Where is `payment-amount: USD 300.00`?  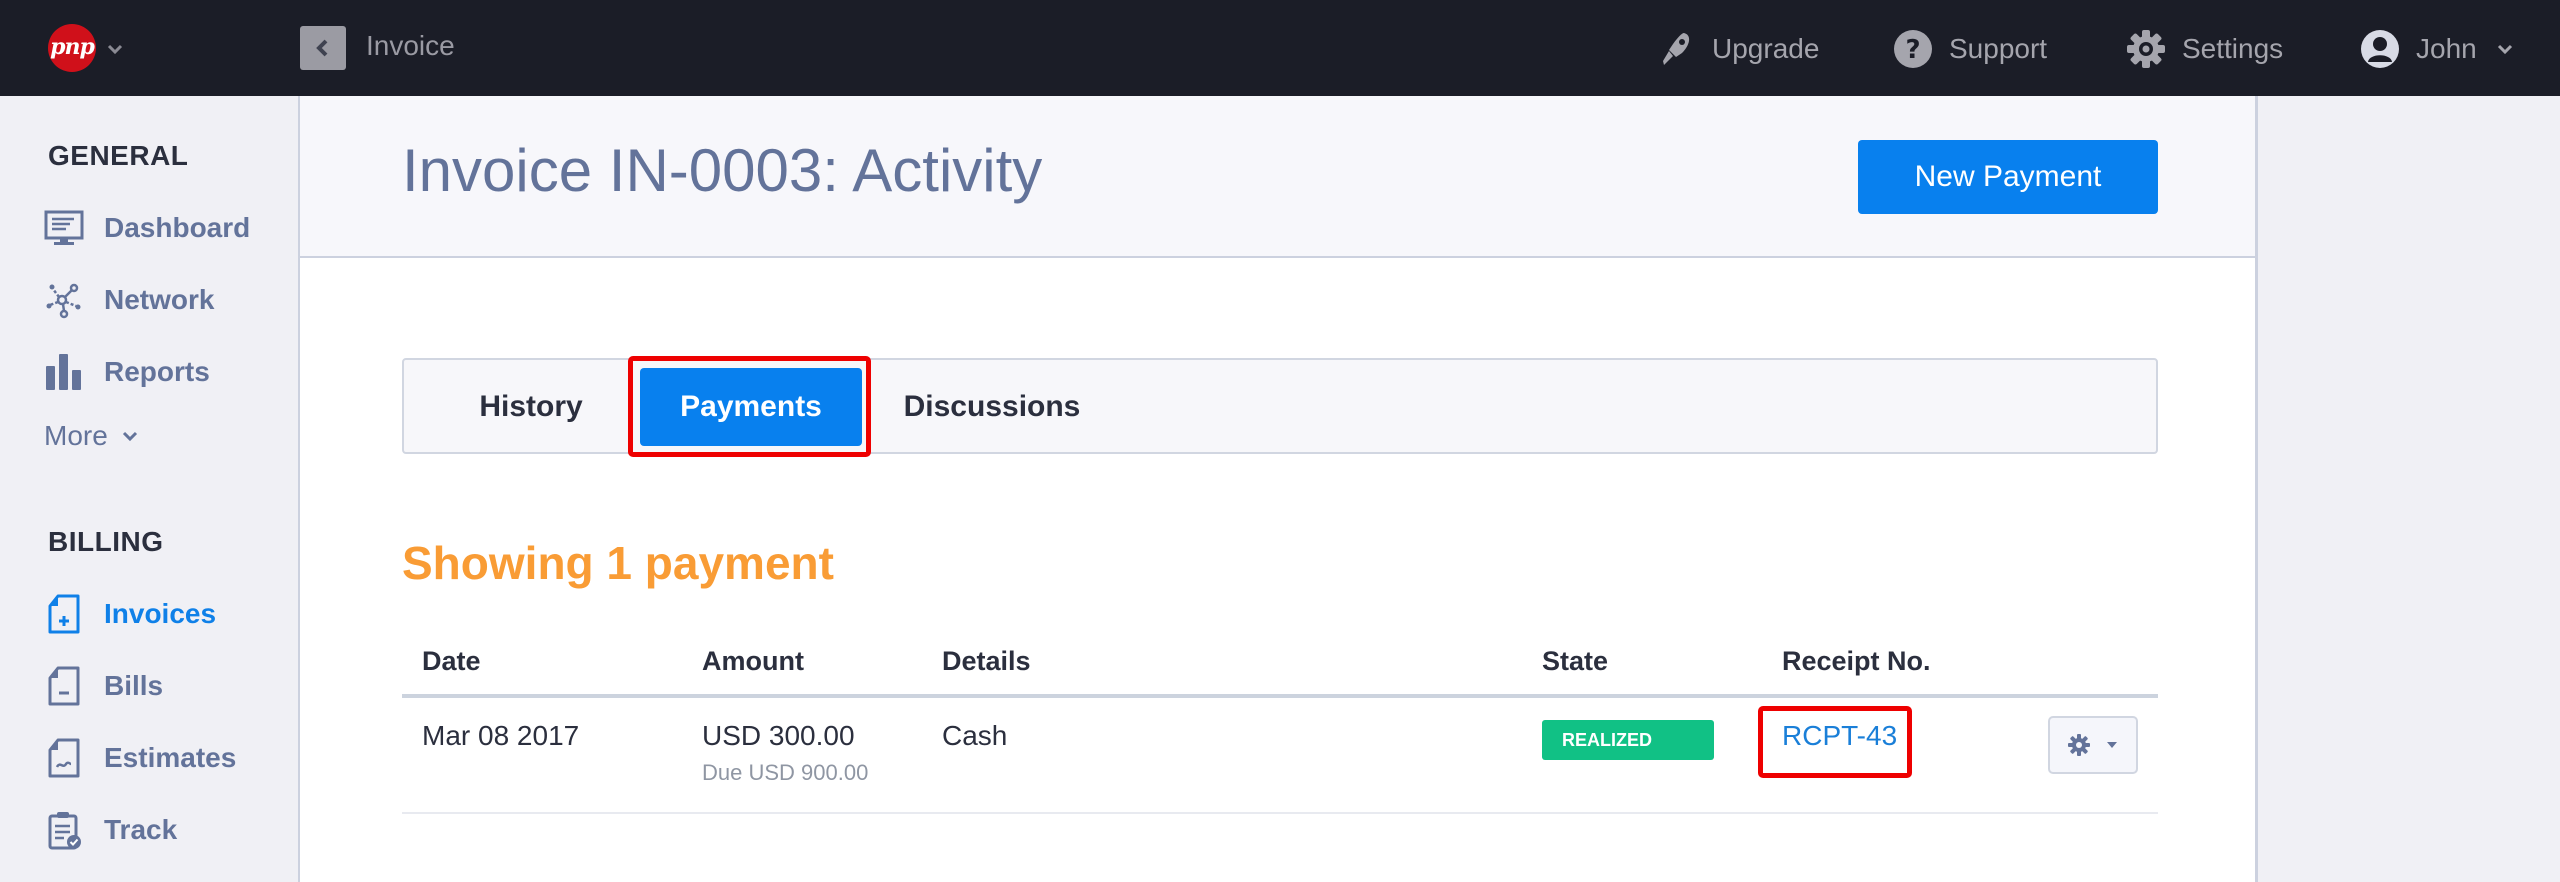
payment-amount: USD 300.00 is located at coordinates (778, 735).